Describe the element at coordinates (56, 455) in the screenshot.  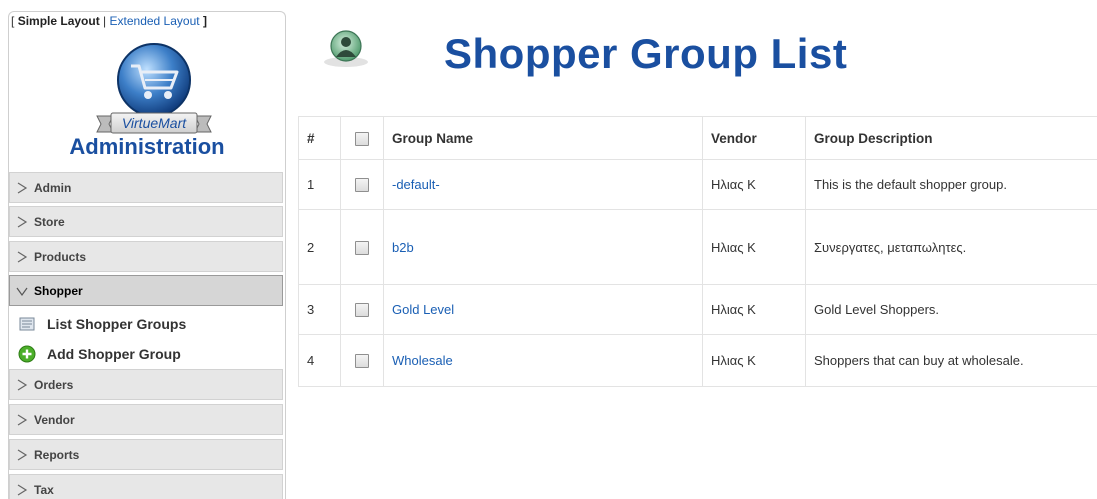
I see `menu-label: Reports` at that location.